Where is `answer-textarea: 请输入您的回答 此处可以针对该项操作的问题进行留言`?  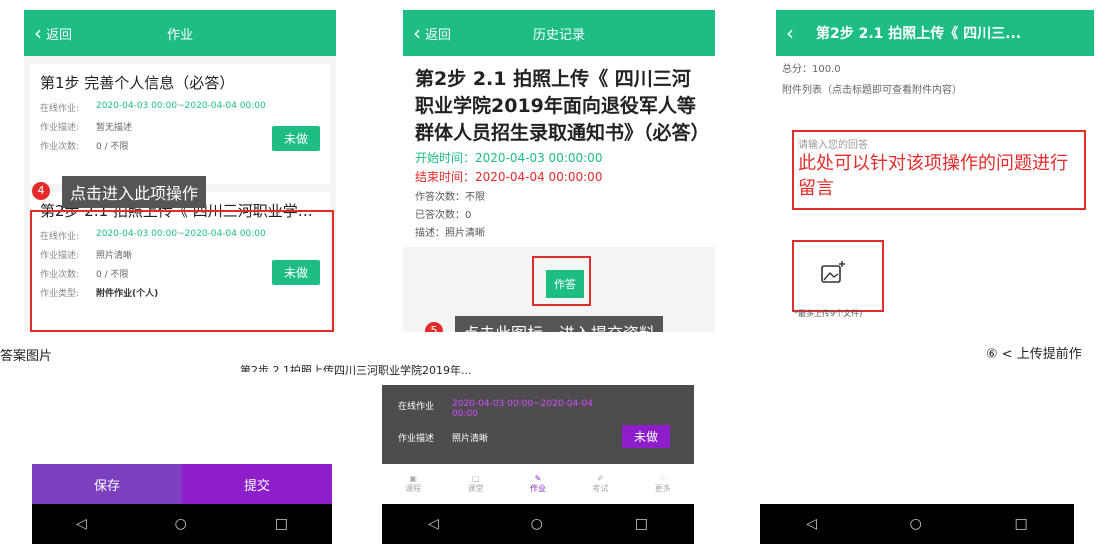
answer-textarea: 请输入您的回答 此处可以针对该项操作的问题进行留言 is located at coordinates (939, 170).